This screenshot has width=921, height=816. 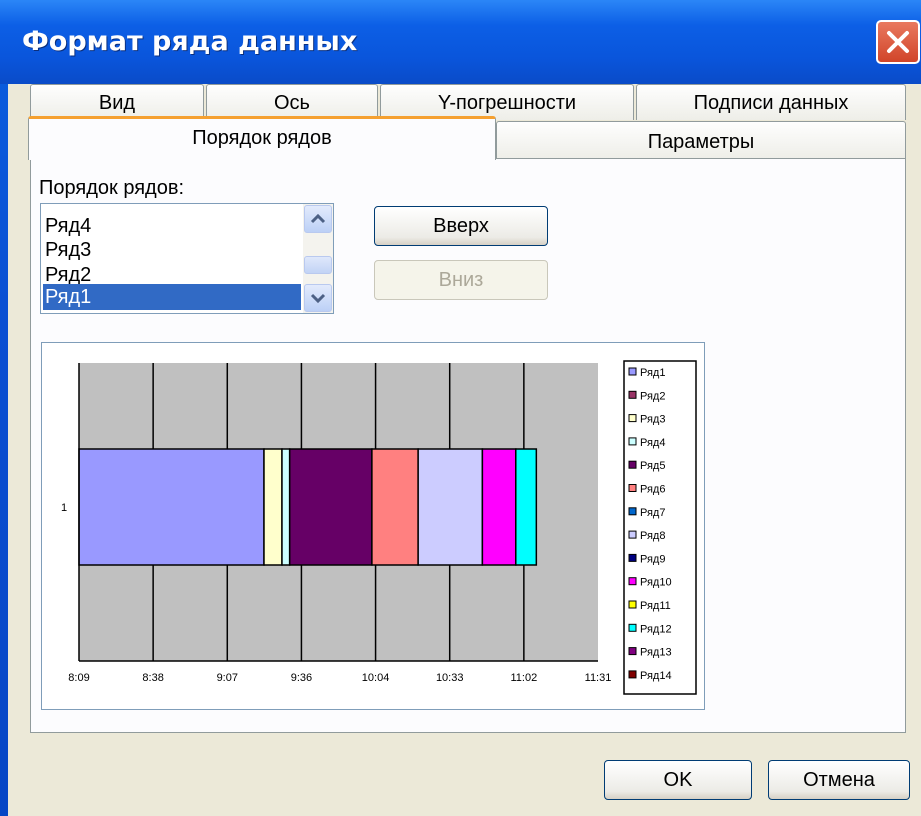 I want to click on ok-button: OK, so click(x=678, y=780).